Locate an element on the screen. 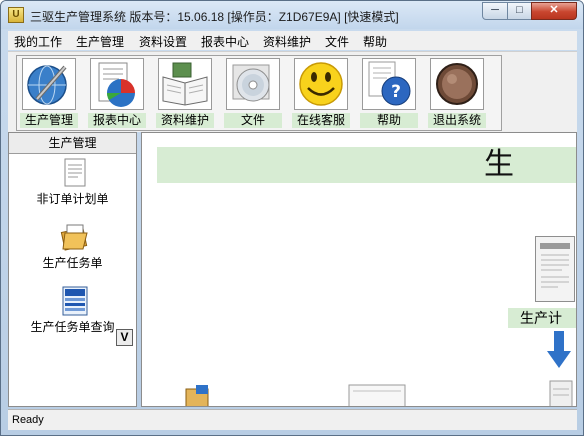 The height and width of the screenshot is (436, 584). flow-arrow-down-icon is located at coordinates (559, 350).